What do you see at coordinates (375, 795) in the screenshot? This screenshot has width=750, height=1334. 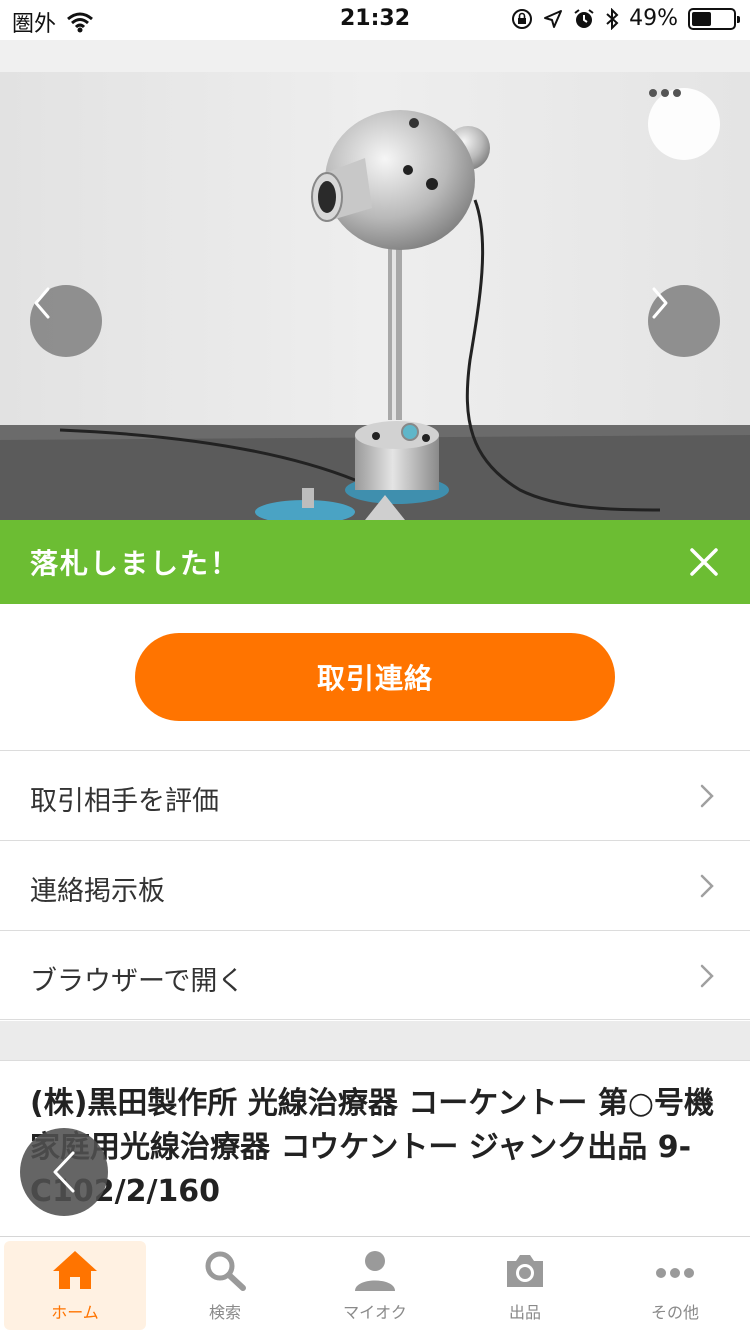 I see `menu-item-rate-partner: 取引相手を評価` at bounding box center [375, 795].